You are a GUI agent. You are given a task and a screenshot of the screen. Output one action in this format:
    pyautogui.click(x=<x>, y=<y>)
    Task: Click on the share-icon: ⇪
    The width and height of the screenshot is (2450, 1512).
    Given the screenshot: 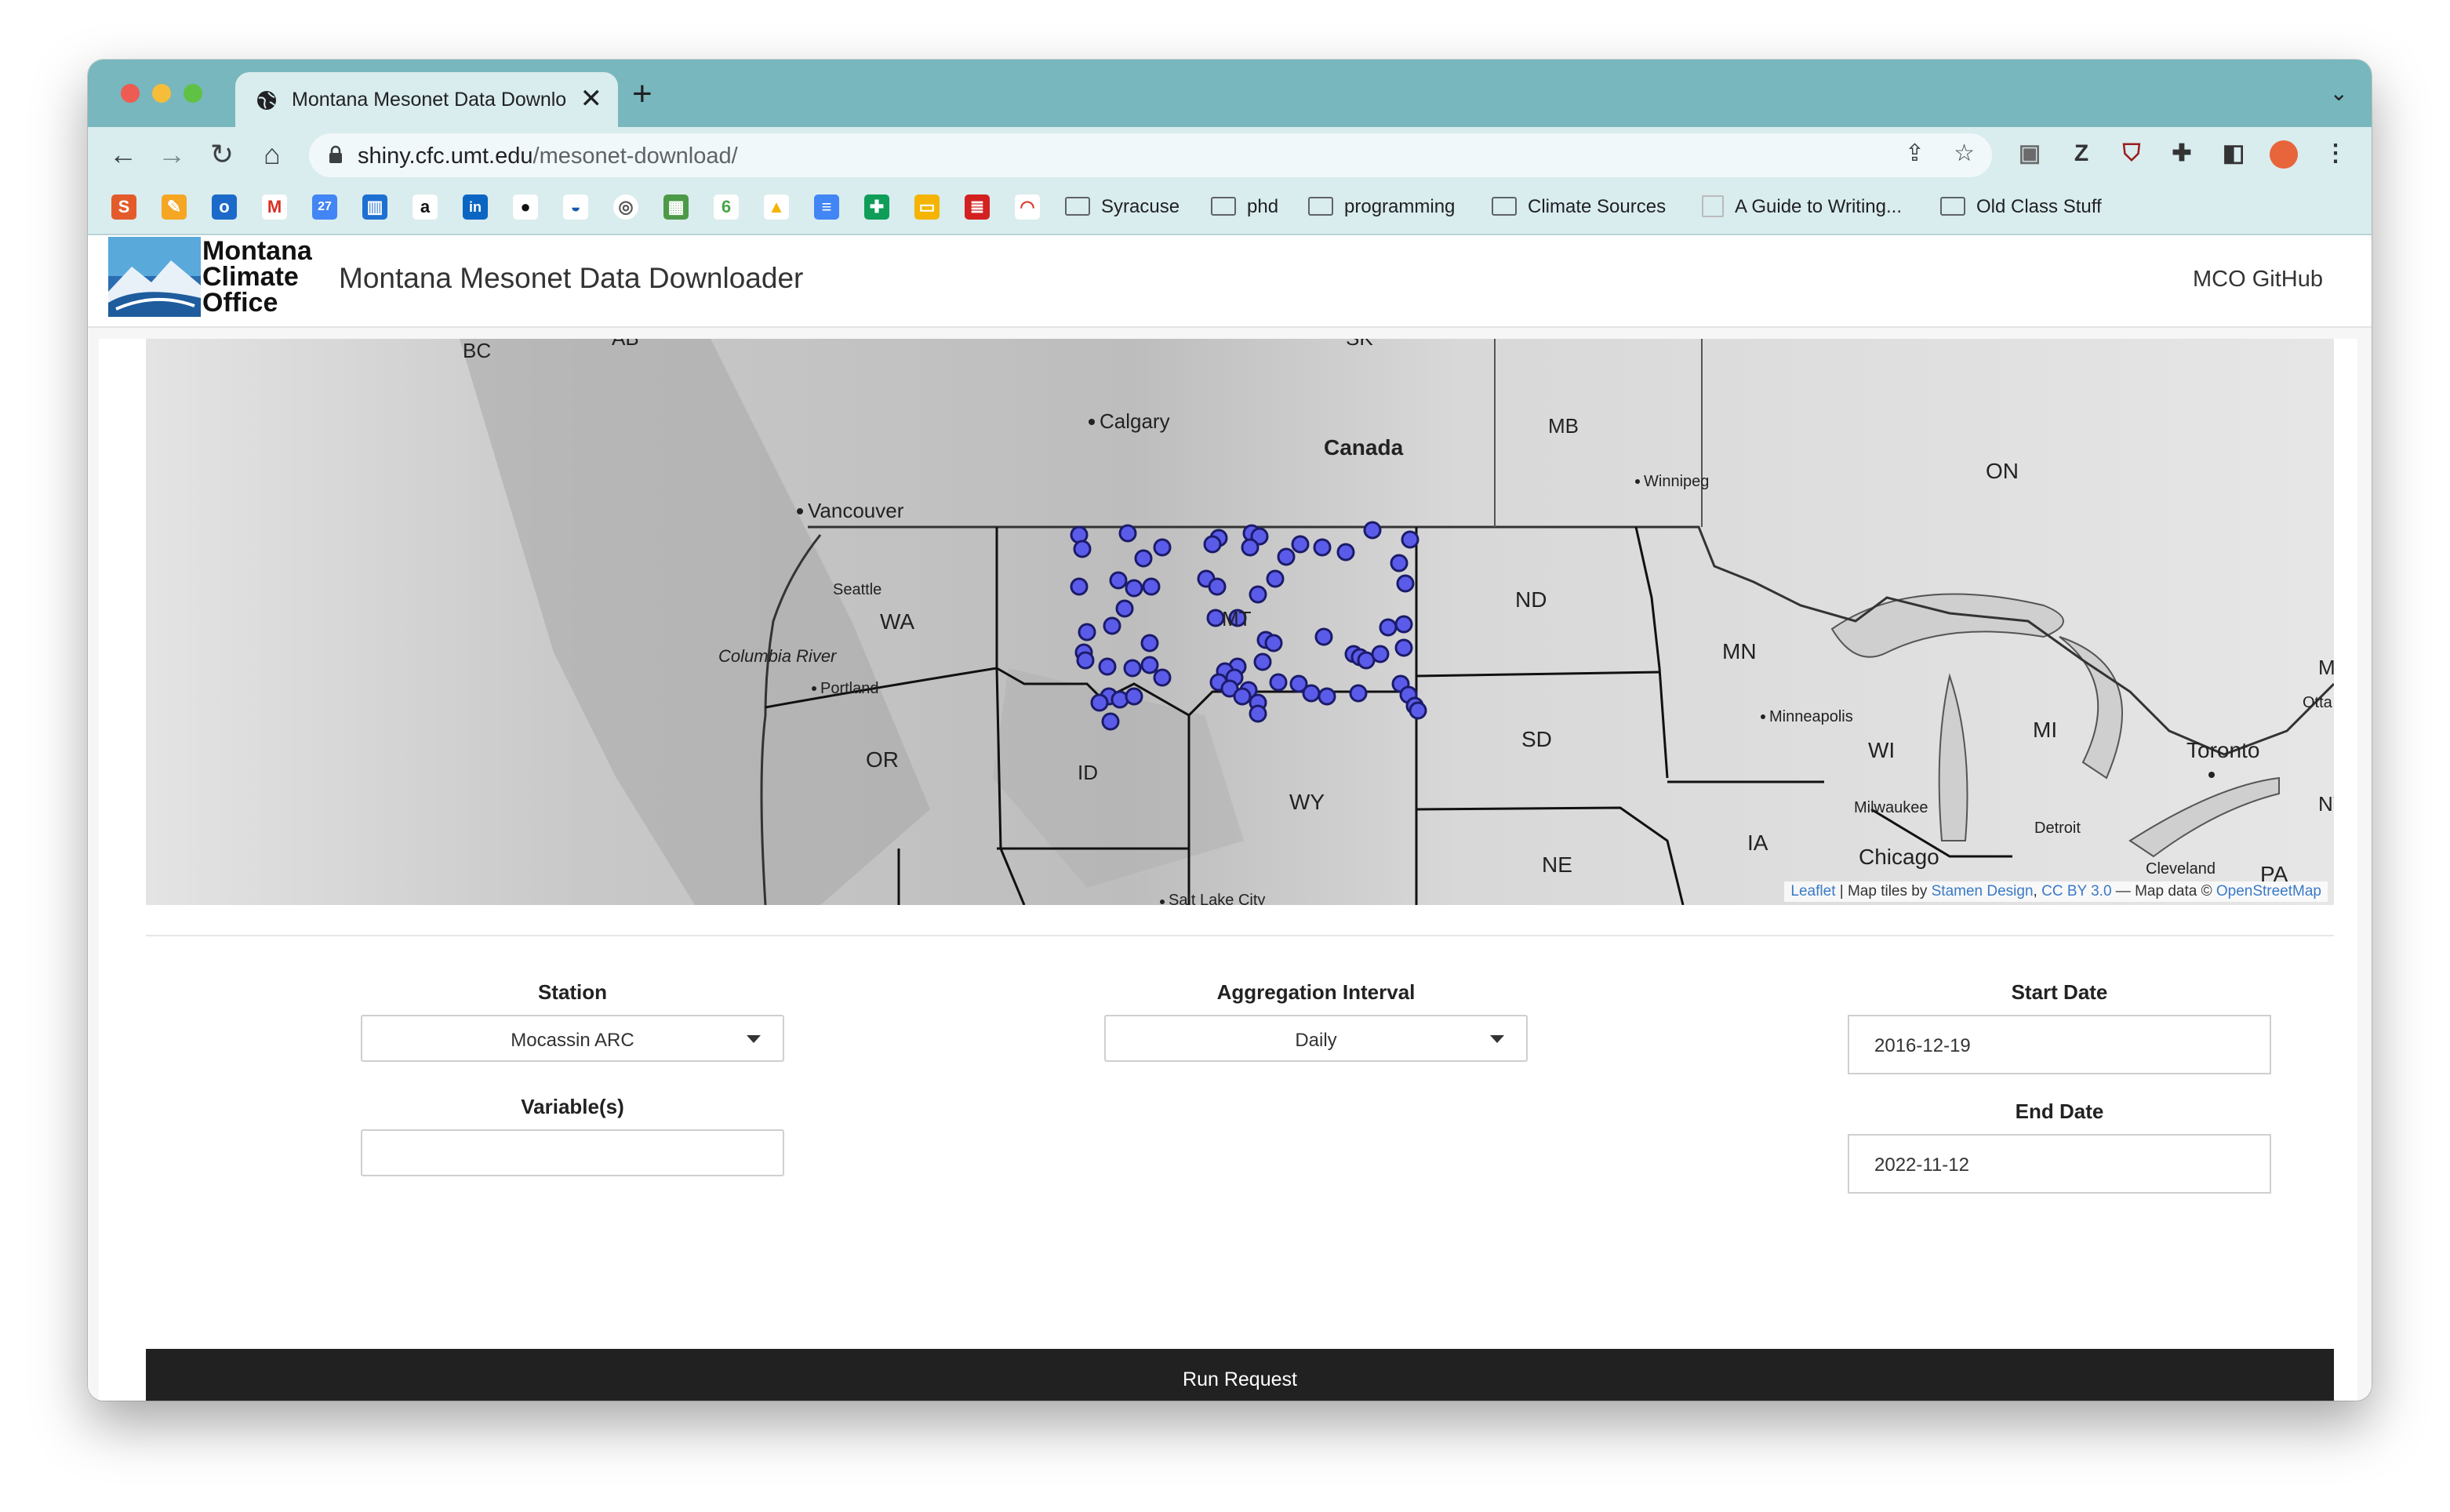 What is the action you would take?
    pyautogui.click(x=1915, y=153)
    